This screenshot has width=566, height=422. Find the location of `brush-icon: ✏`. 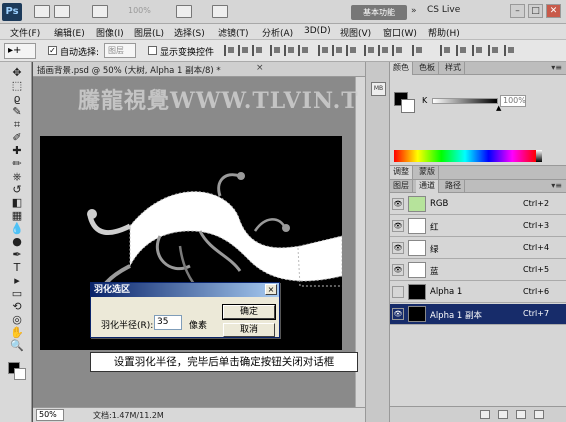

brush-icon: ✏ is located at coordinates (17, 164).